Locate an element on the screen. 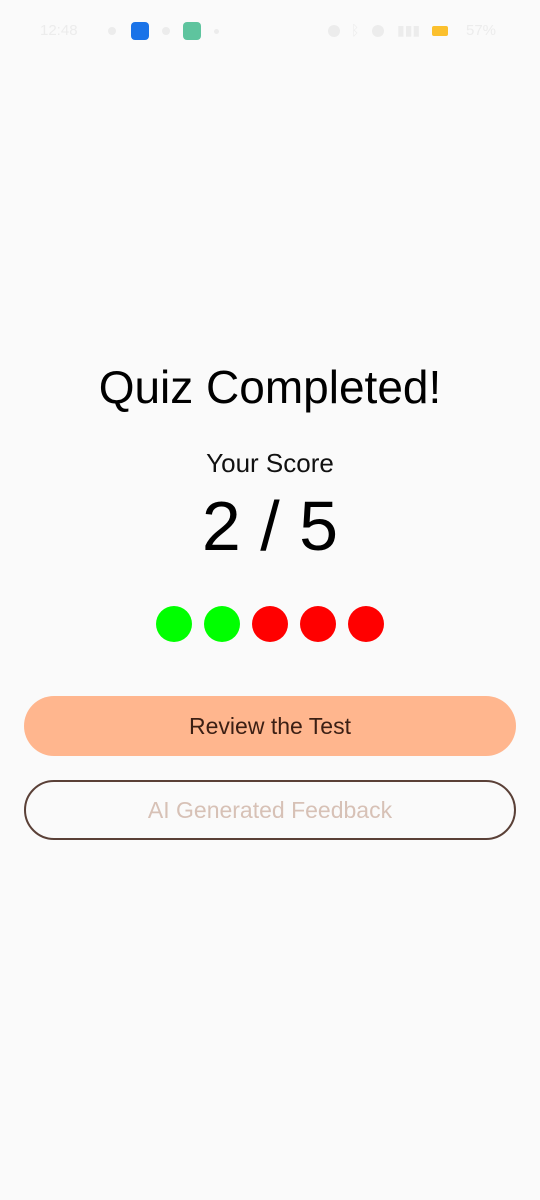 This screenshot has width=540, height=1200. review-test-button: Review the Test is located at coordinates (270, 726).